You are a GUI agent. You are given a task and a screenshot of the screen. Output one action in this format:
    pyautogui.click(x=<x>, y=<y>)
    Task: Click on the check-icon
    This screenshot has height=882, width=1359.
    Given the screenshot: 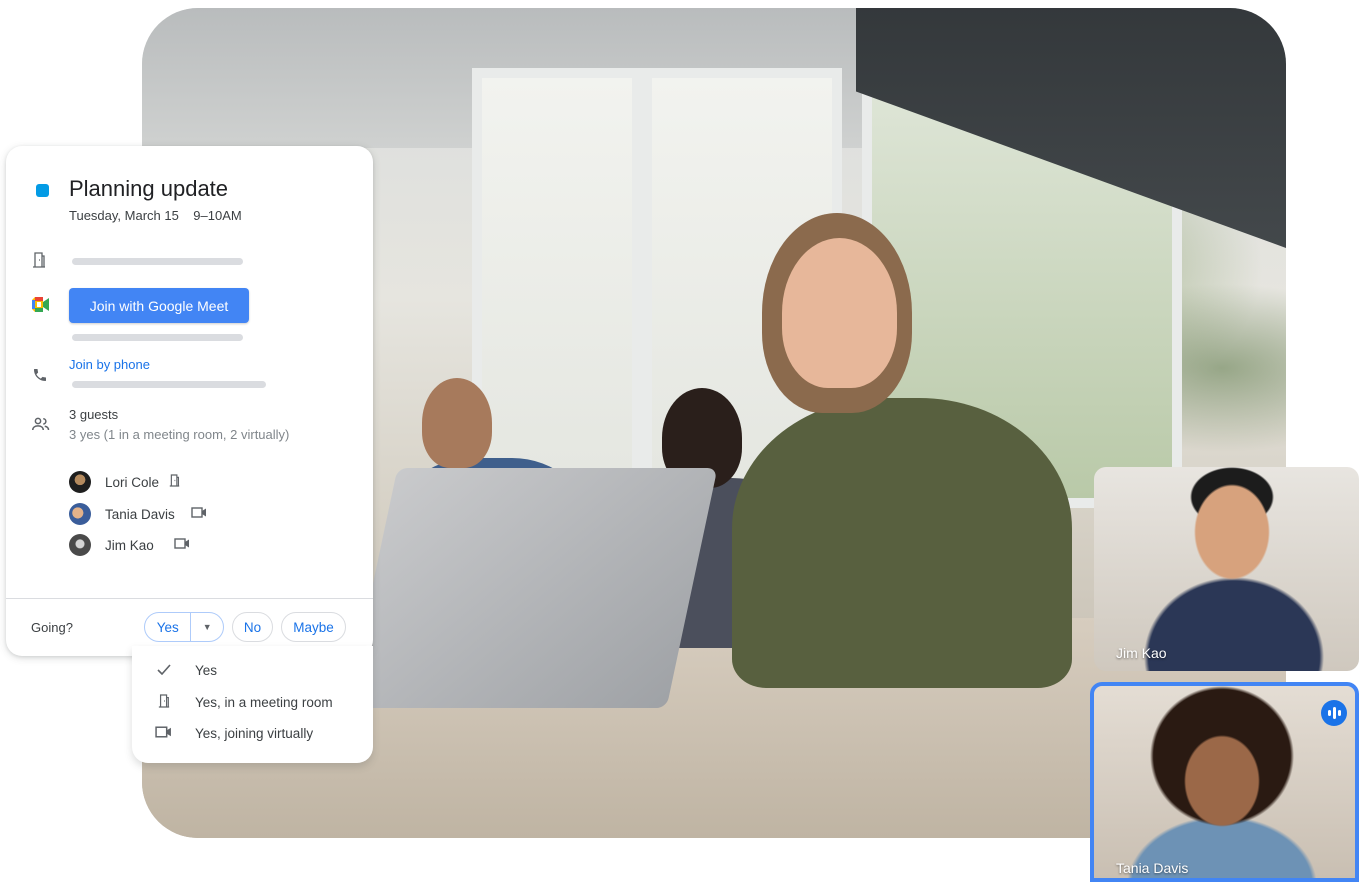 What is the action you would take?
    pyautogui.click(x=163, y=670)
    